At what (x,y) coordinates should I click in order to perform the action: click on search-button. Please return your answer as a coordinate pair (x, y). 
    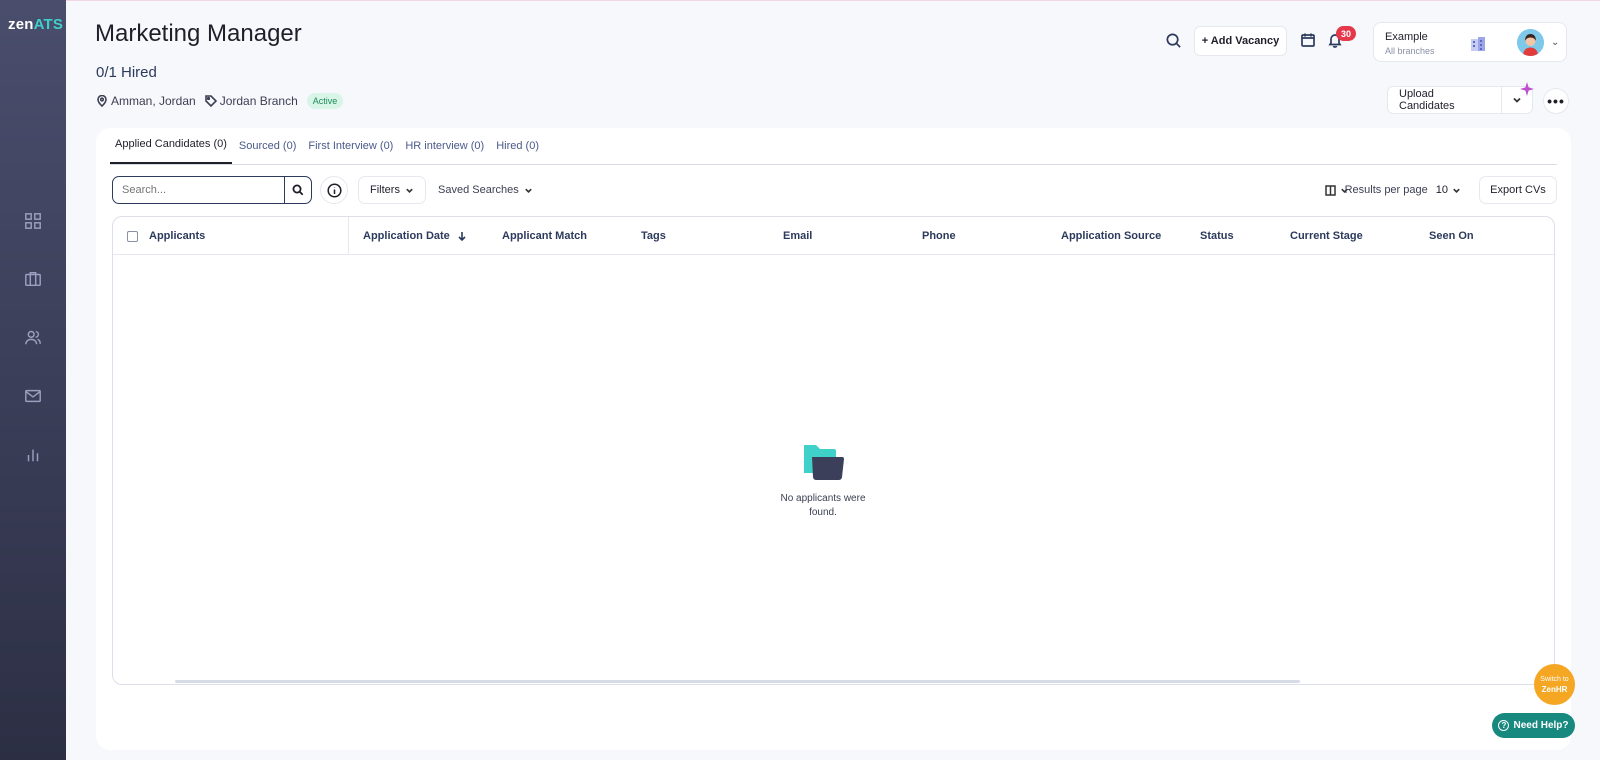
    Looking at the image, I should click on (297, 190).